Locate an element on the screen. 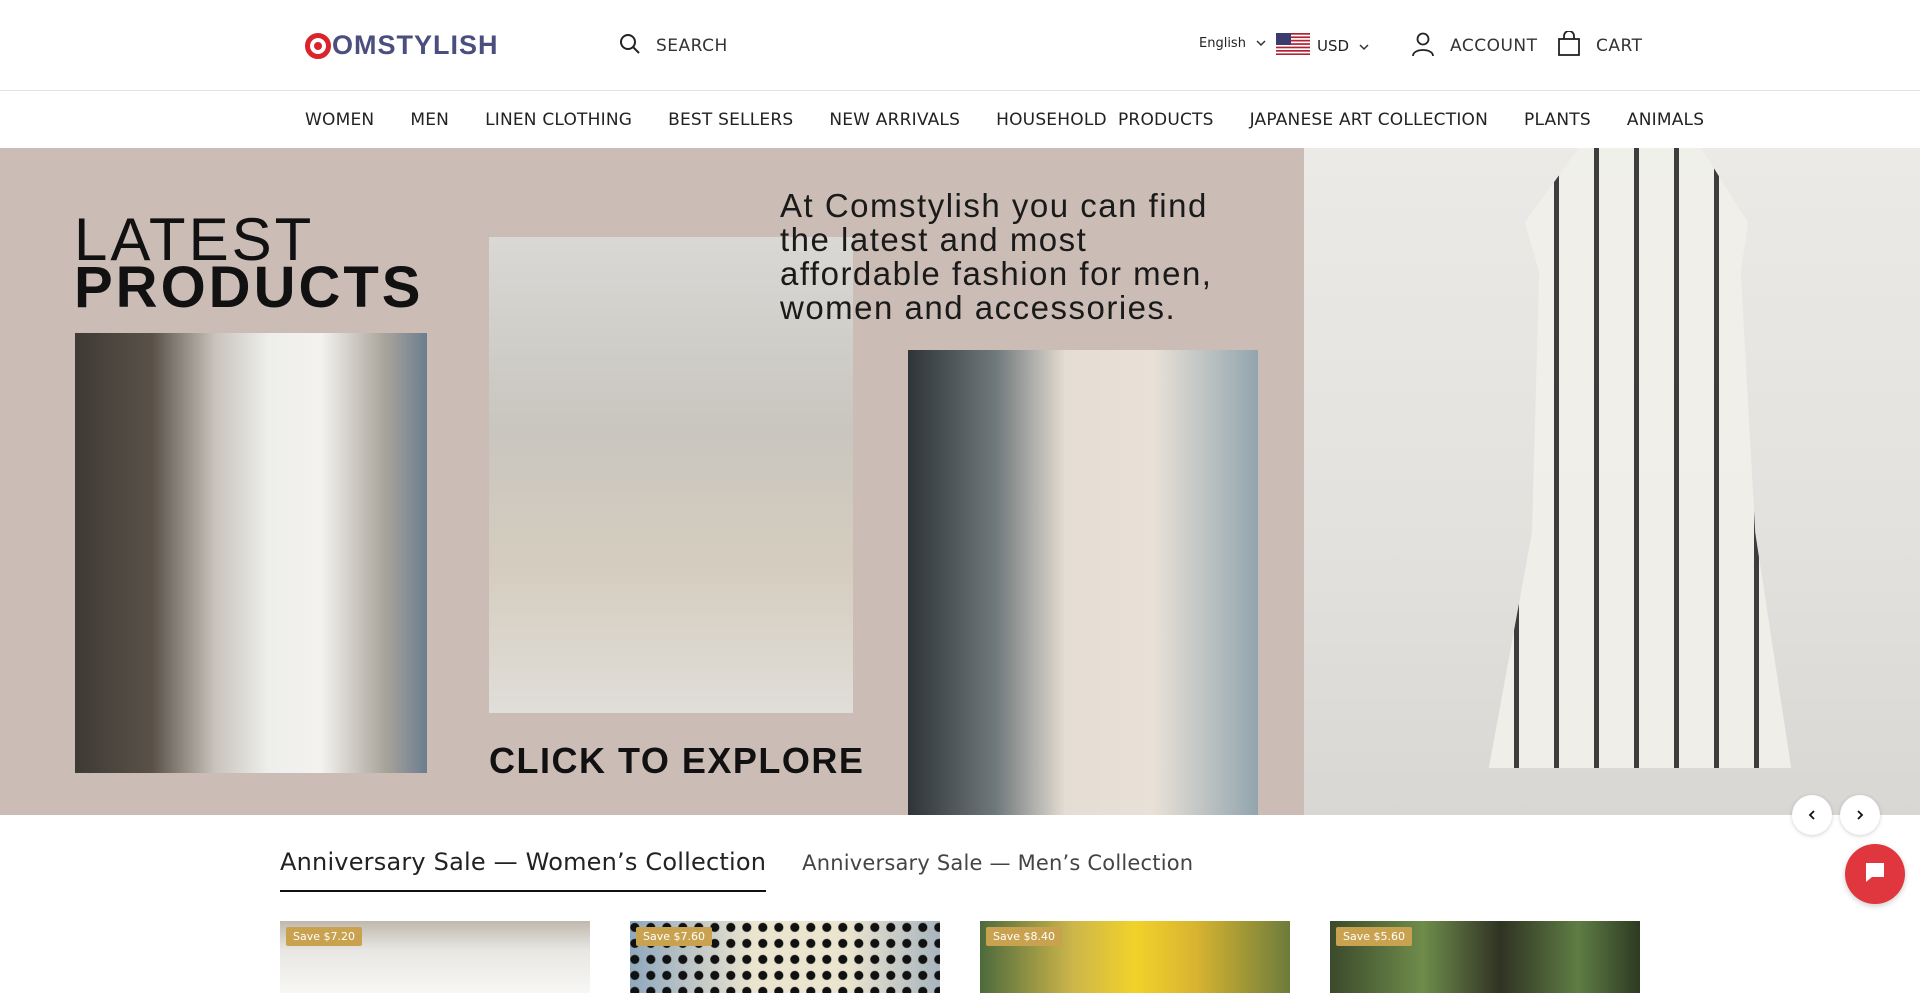  carousel-prev-button is located at coordinates (1812, 815).